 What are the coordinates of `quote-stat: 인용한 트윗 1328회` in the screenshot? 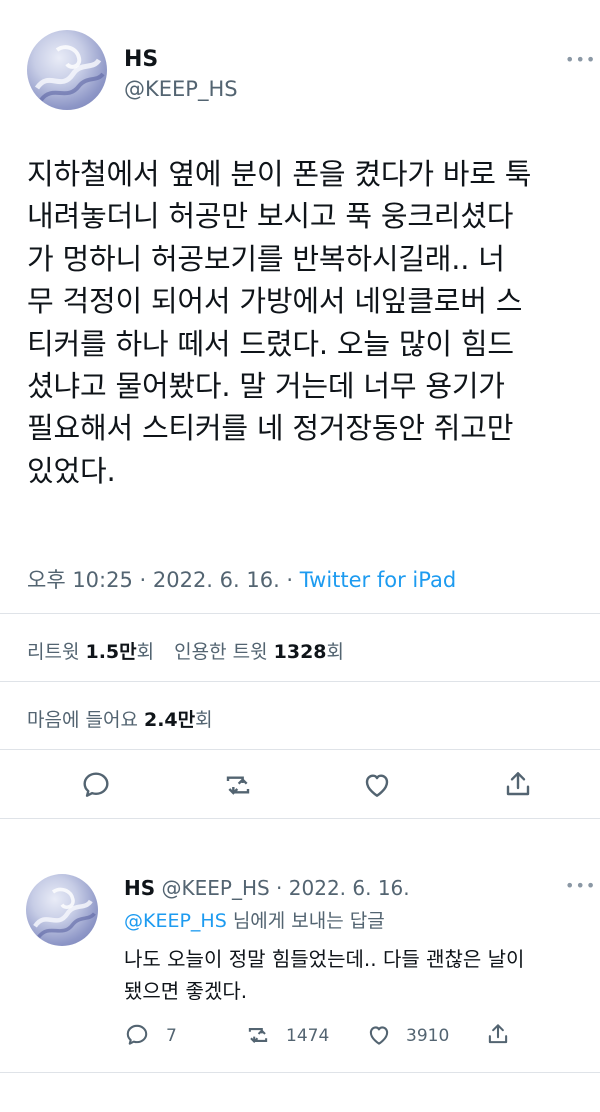 It's located at (259, 652).